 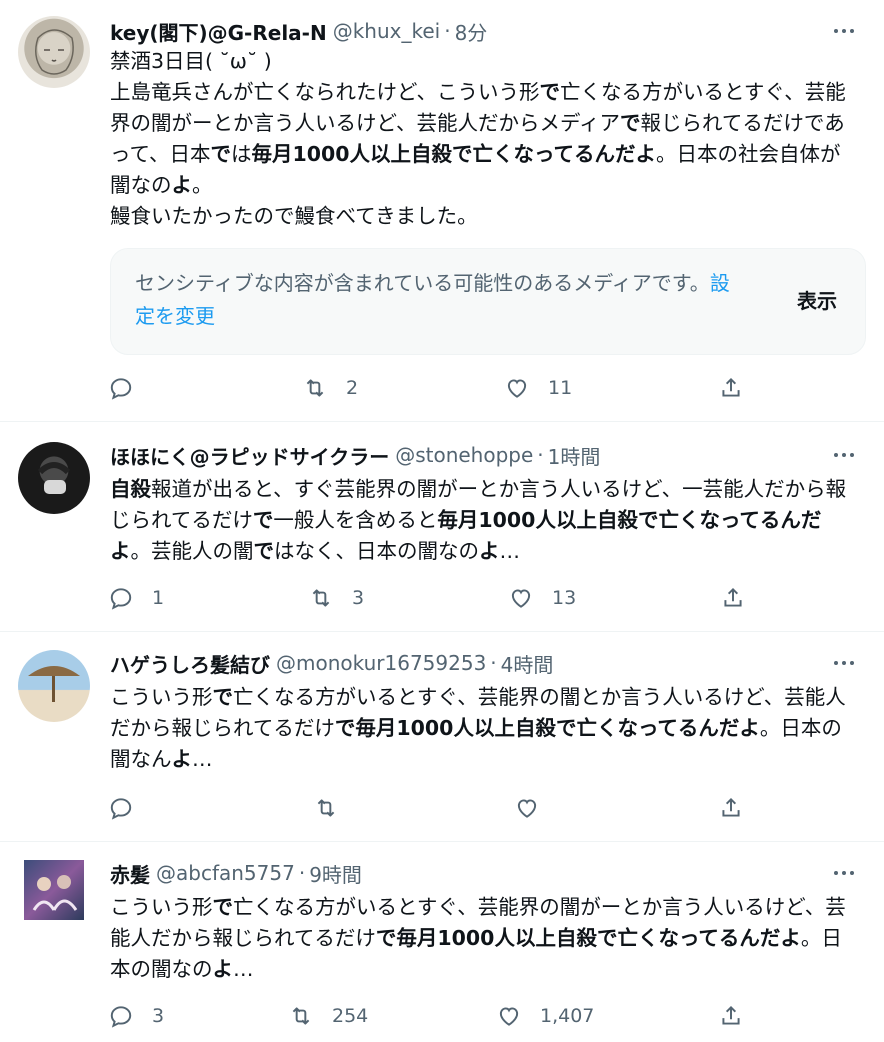 I want to click on like-button: 1,407, so click(x=545, y=1016).